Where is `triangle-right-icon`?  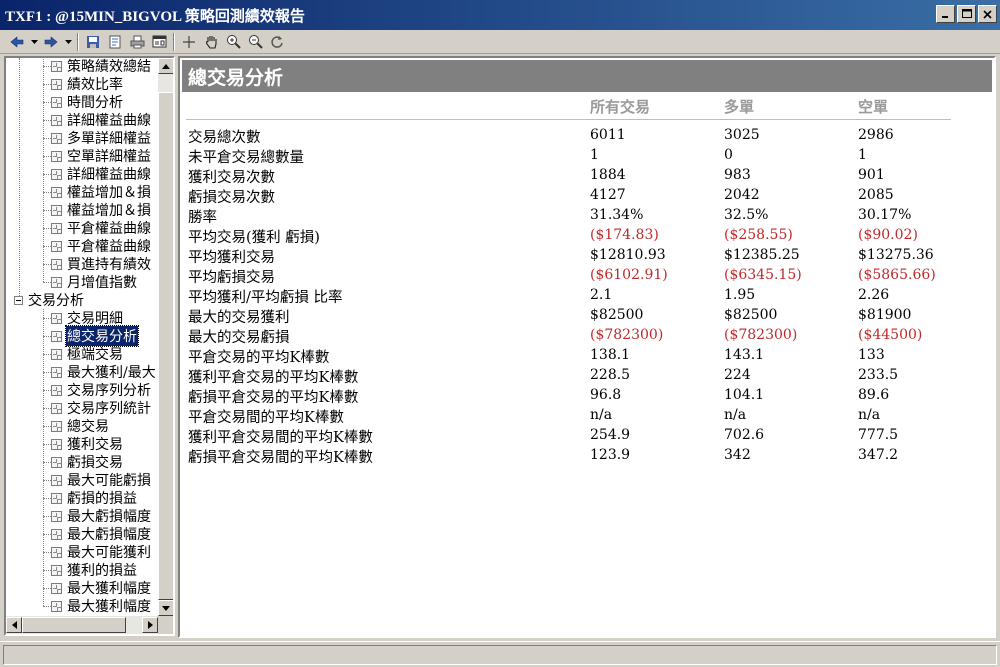
triangle-right-icon is located at coordinates (150, 625).